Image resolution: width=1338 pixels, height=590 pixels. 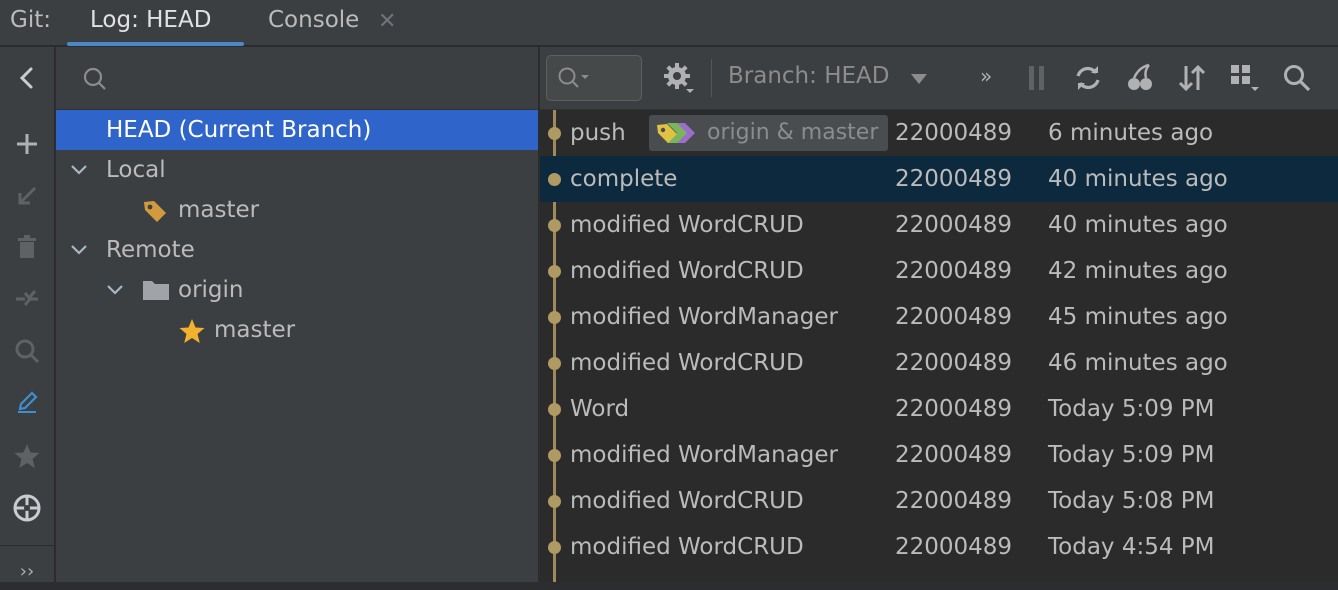 I want to click on commit-message: complete, so click(x=624, y=179).